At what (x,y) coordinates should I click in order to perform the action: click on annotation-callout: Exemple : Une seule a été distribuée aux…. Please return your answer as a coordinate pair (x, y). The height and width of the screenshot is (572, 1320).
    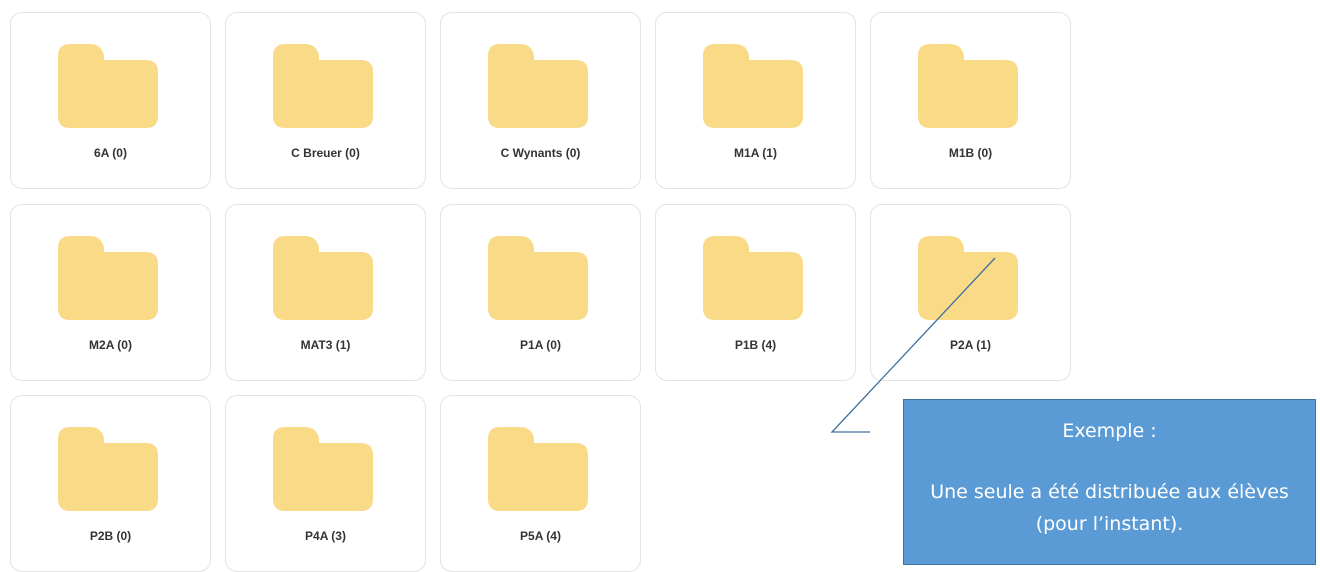
    Looking at the image, I should click on (1109, 482).